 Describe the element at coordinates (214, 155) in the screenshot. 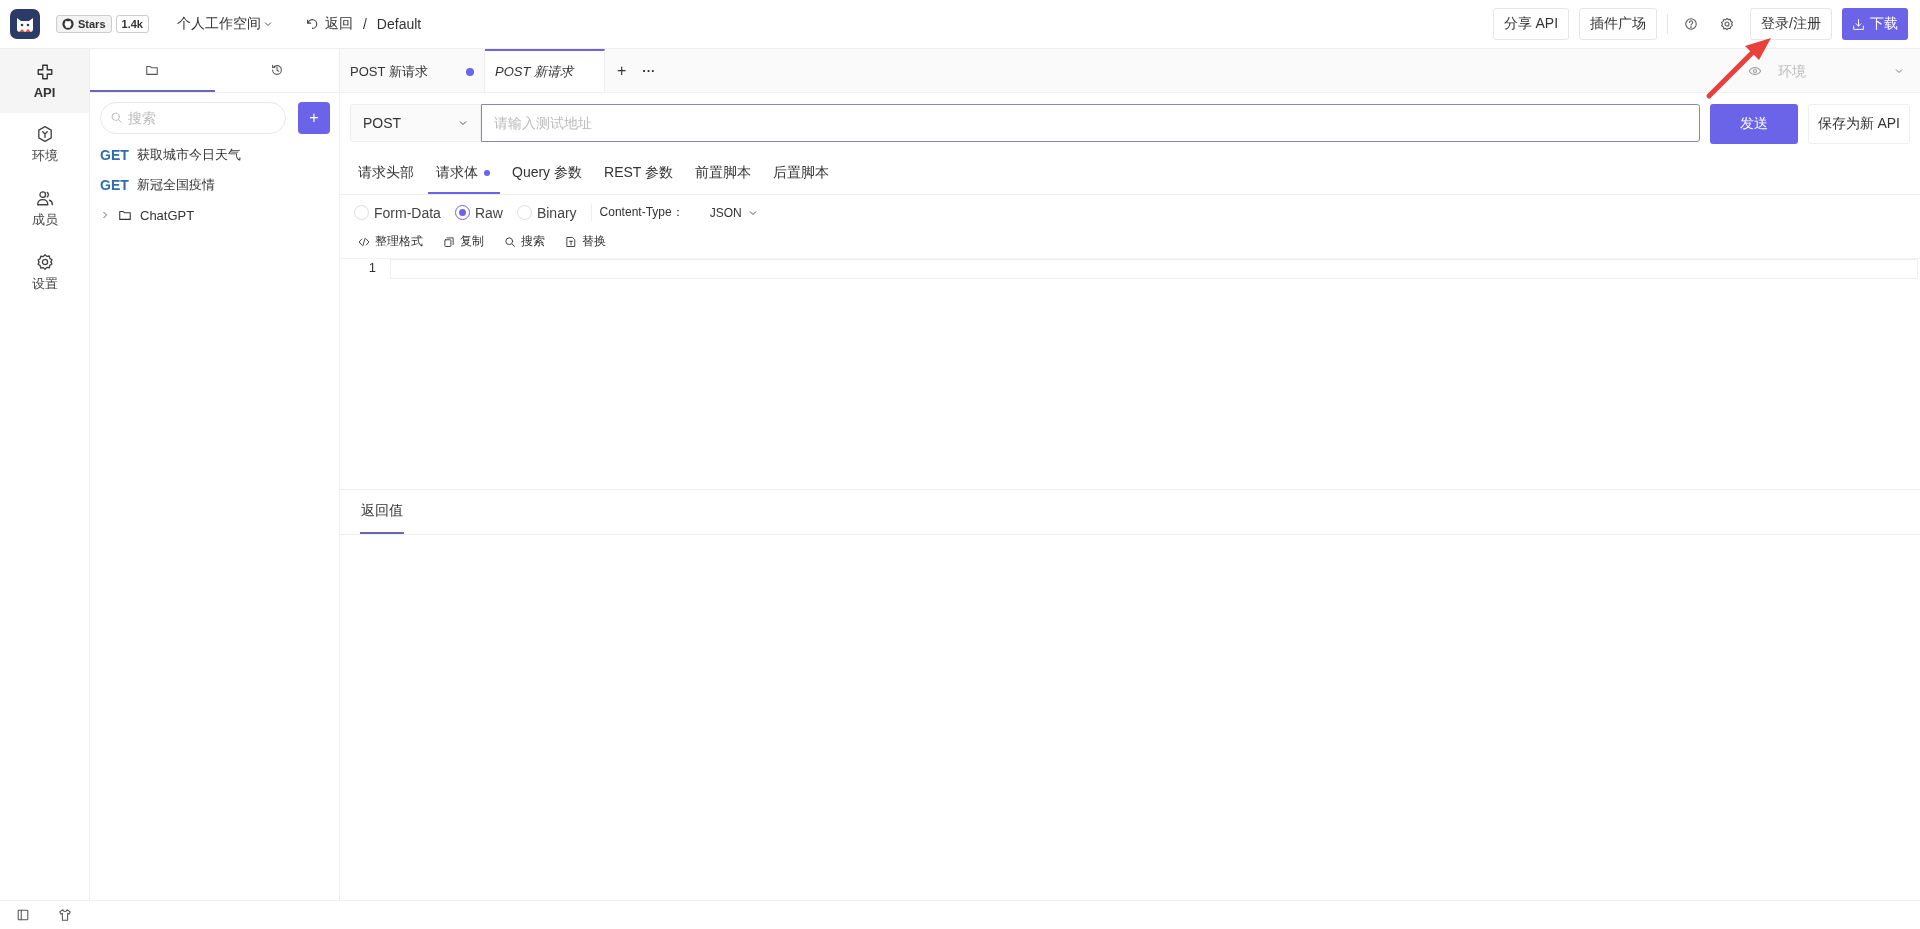

I see `api-item: GET 获取城市今日天气` at that location.